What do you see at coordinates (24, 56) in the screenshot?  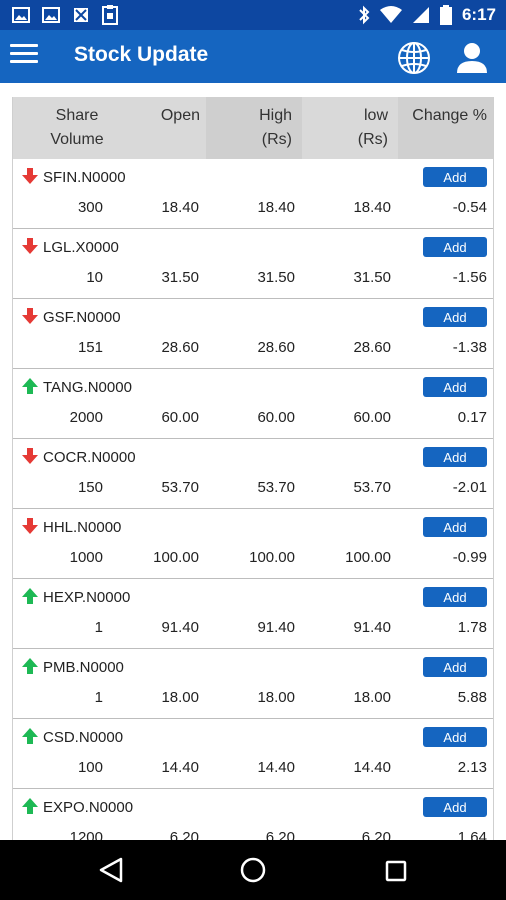 I see `menu-icon` at bounding box center [24, 56].